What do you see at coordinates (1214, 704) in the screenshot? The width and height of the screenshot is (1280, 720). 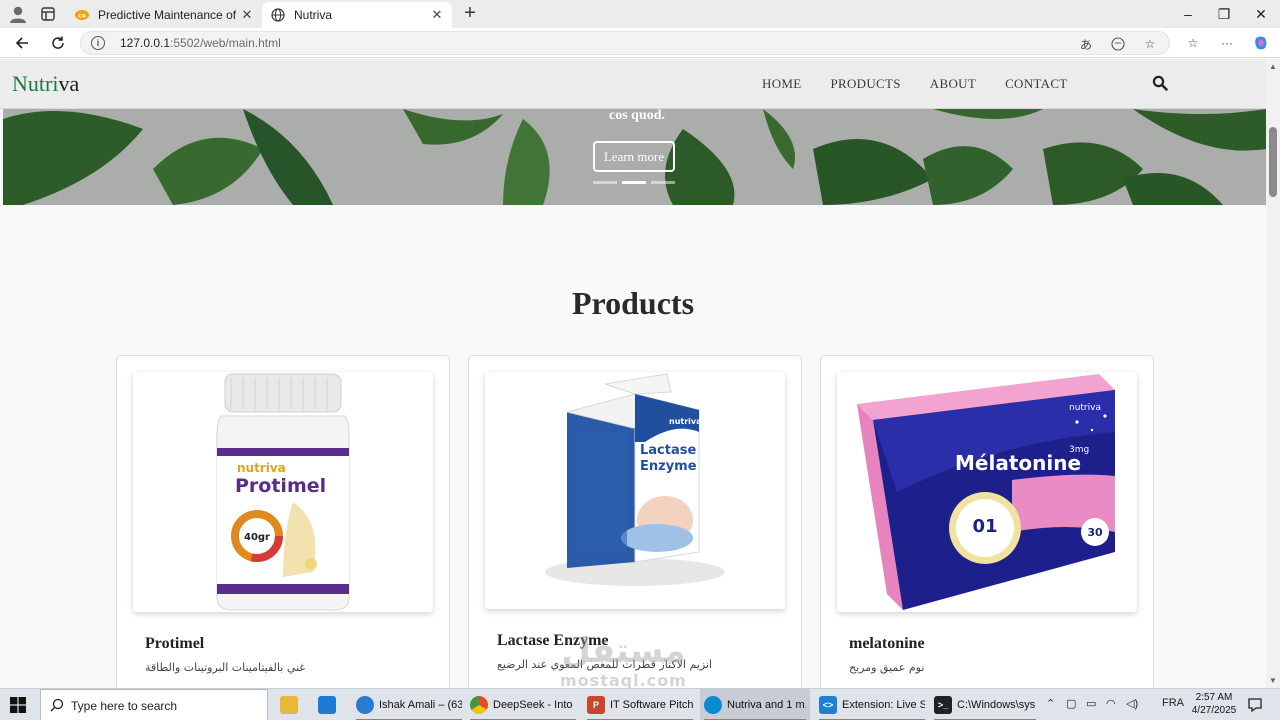 I see `taskbar-clock: 2:57 AM 4/27/2025` at bounding box center [1214, 704].